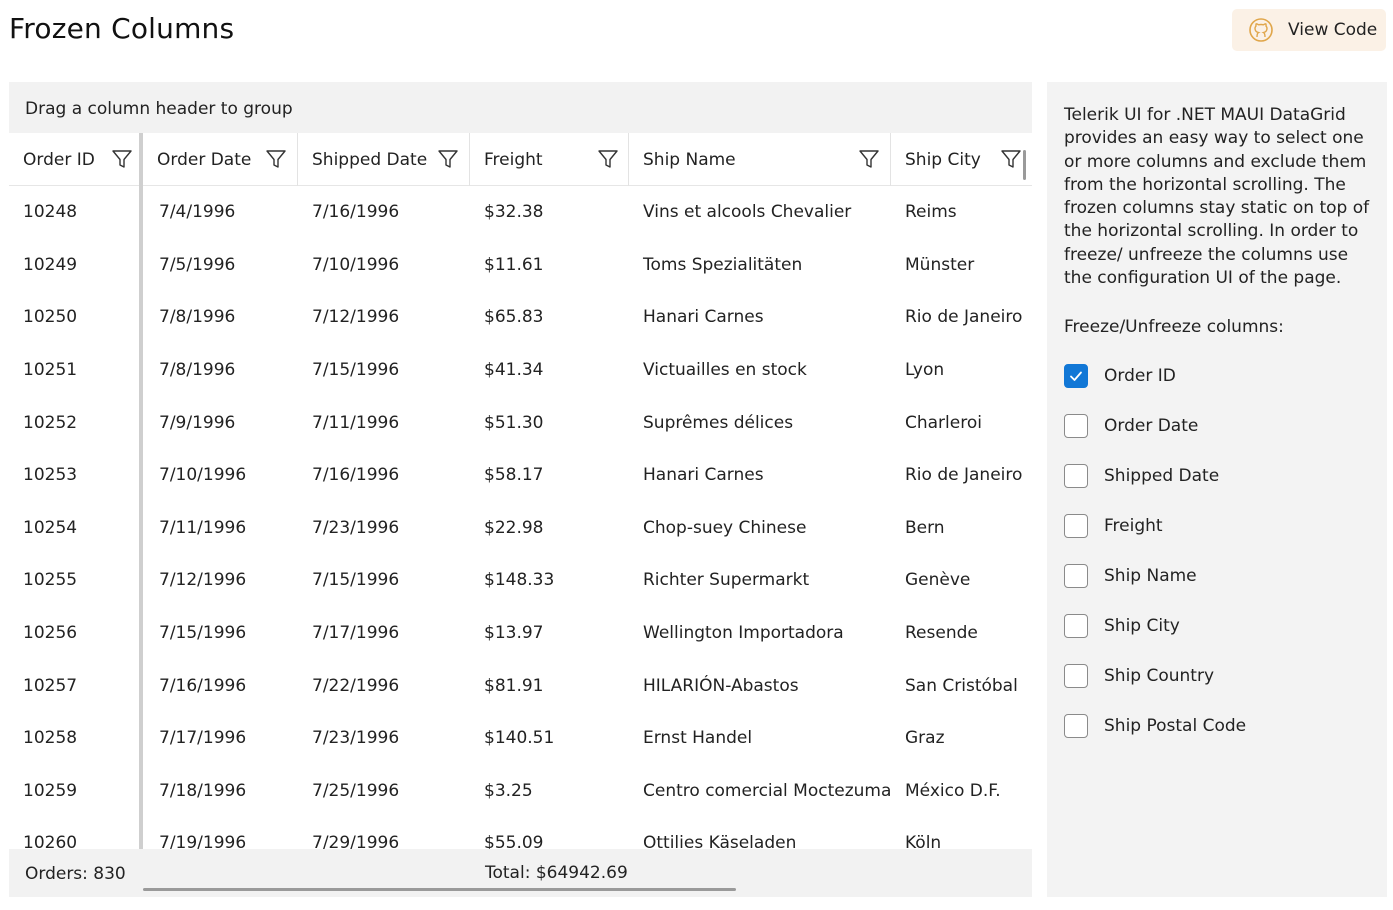  I want to click on cell-order-date: 7/10/1996, so click(221, 475).